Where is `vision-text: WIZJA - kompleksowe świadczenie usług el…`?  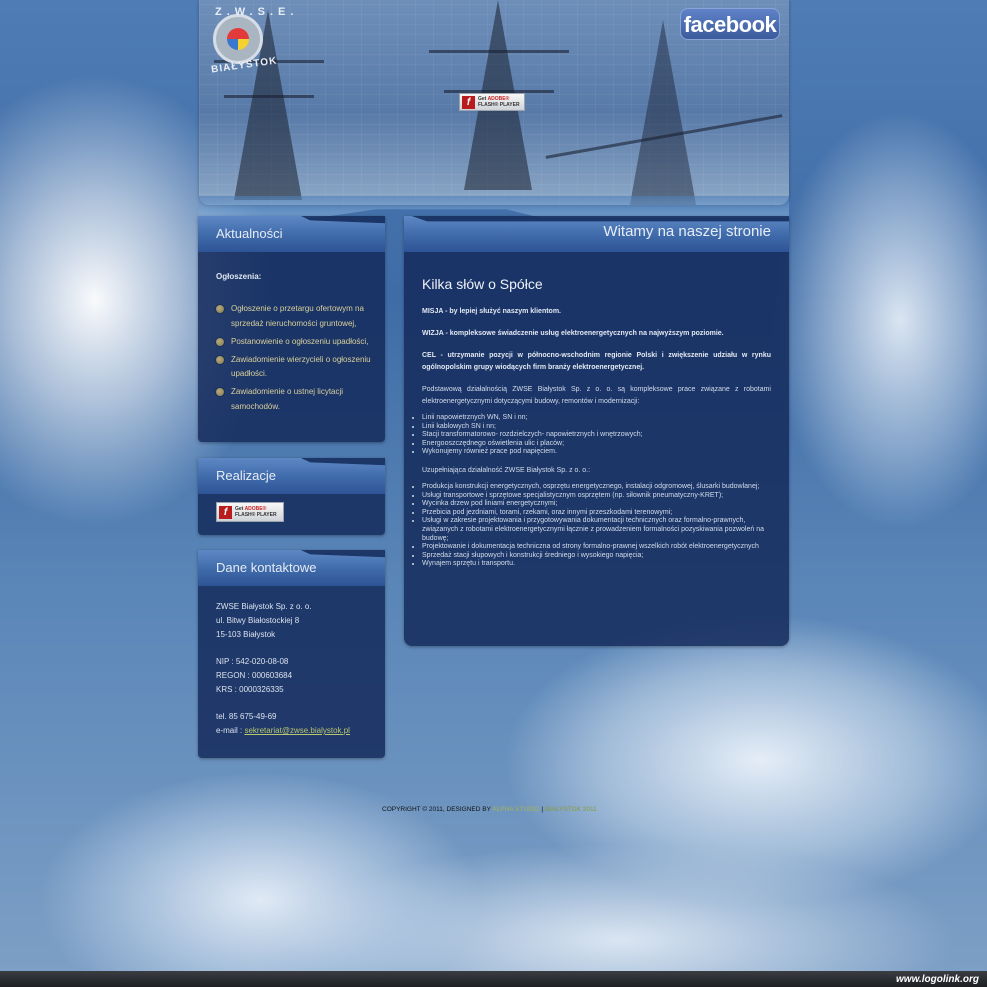 vision-text: WIZJA - kompleksowe świadczenie usług el… is located at coordinates (573, 333).